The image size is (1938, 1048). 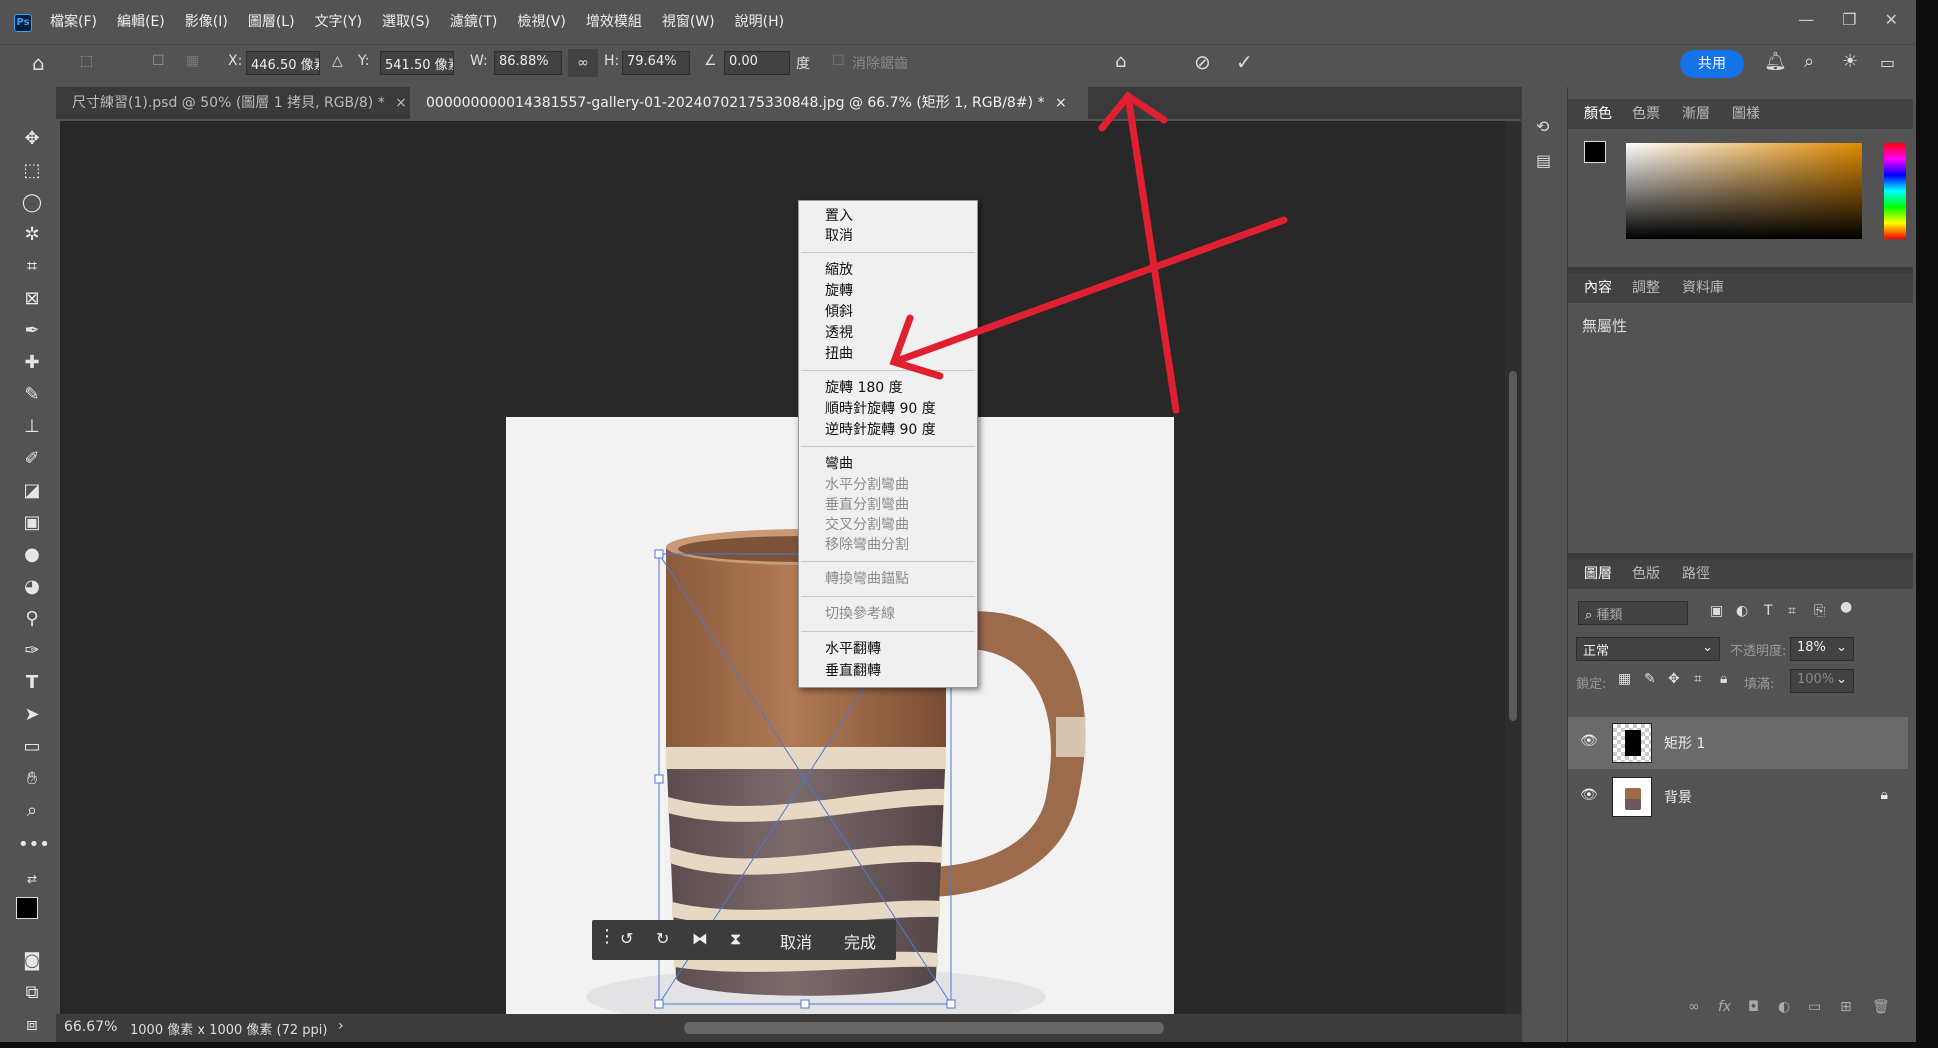 I want to click on angle-field: 0.00, so click(x=757, y=63).